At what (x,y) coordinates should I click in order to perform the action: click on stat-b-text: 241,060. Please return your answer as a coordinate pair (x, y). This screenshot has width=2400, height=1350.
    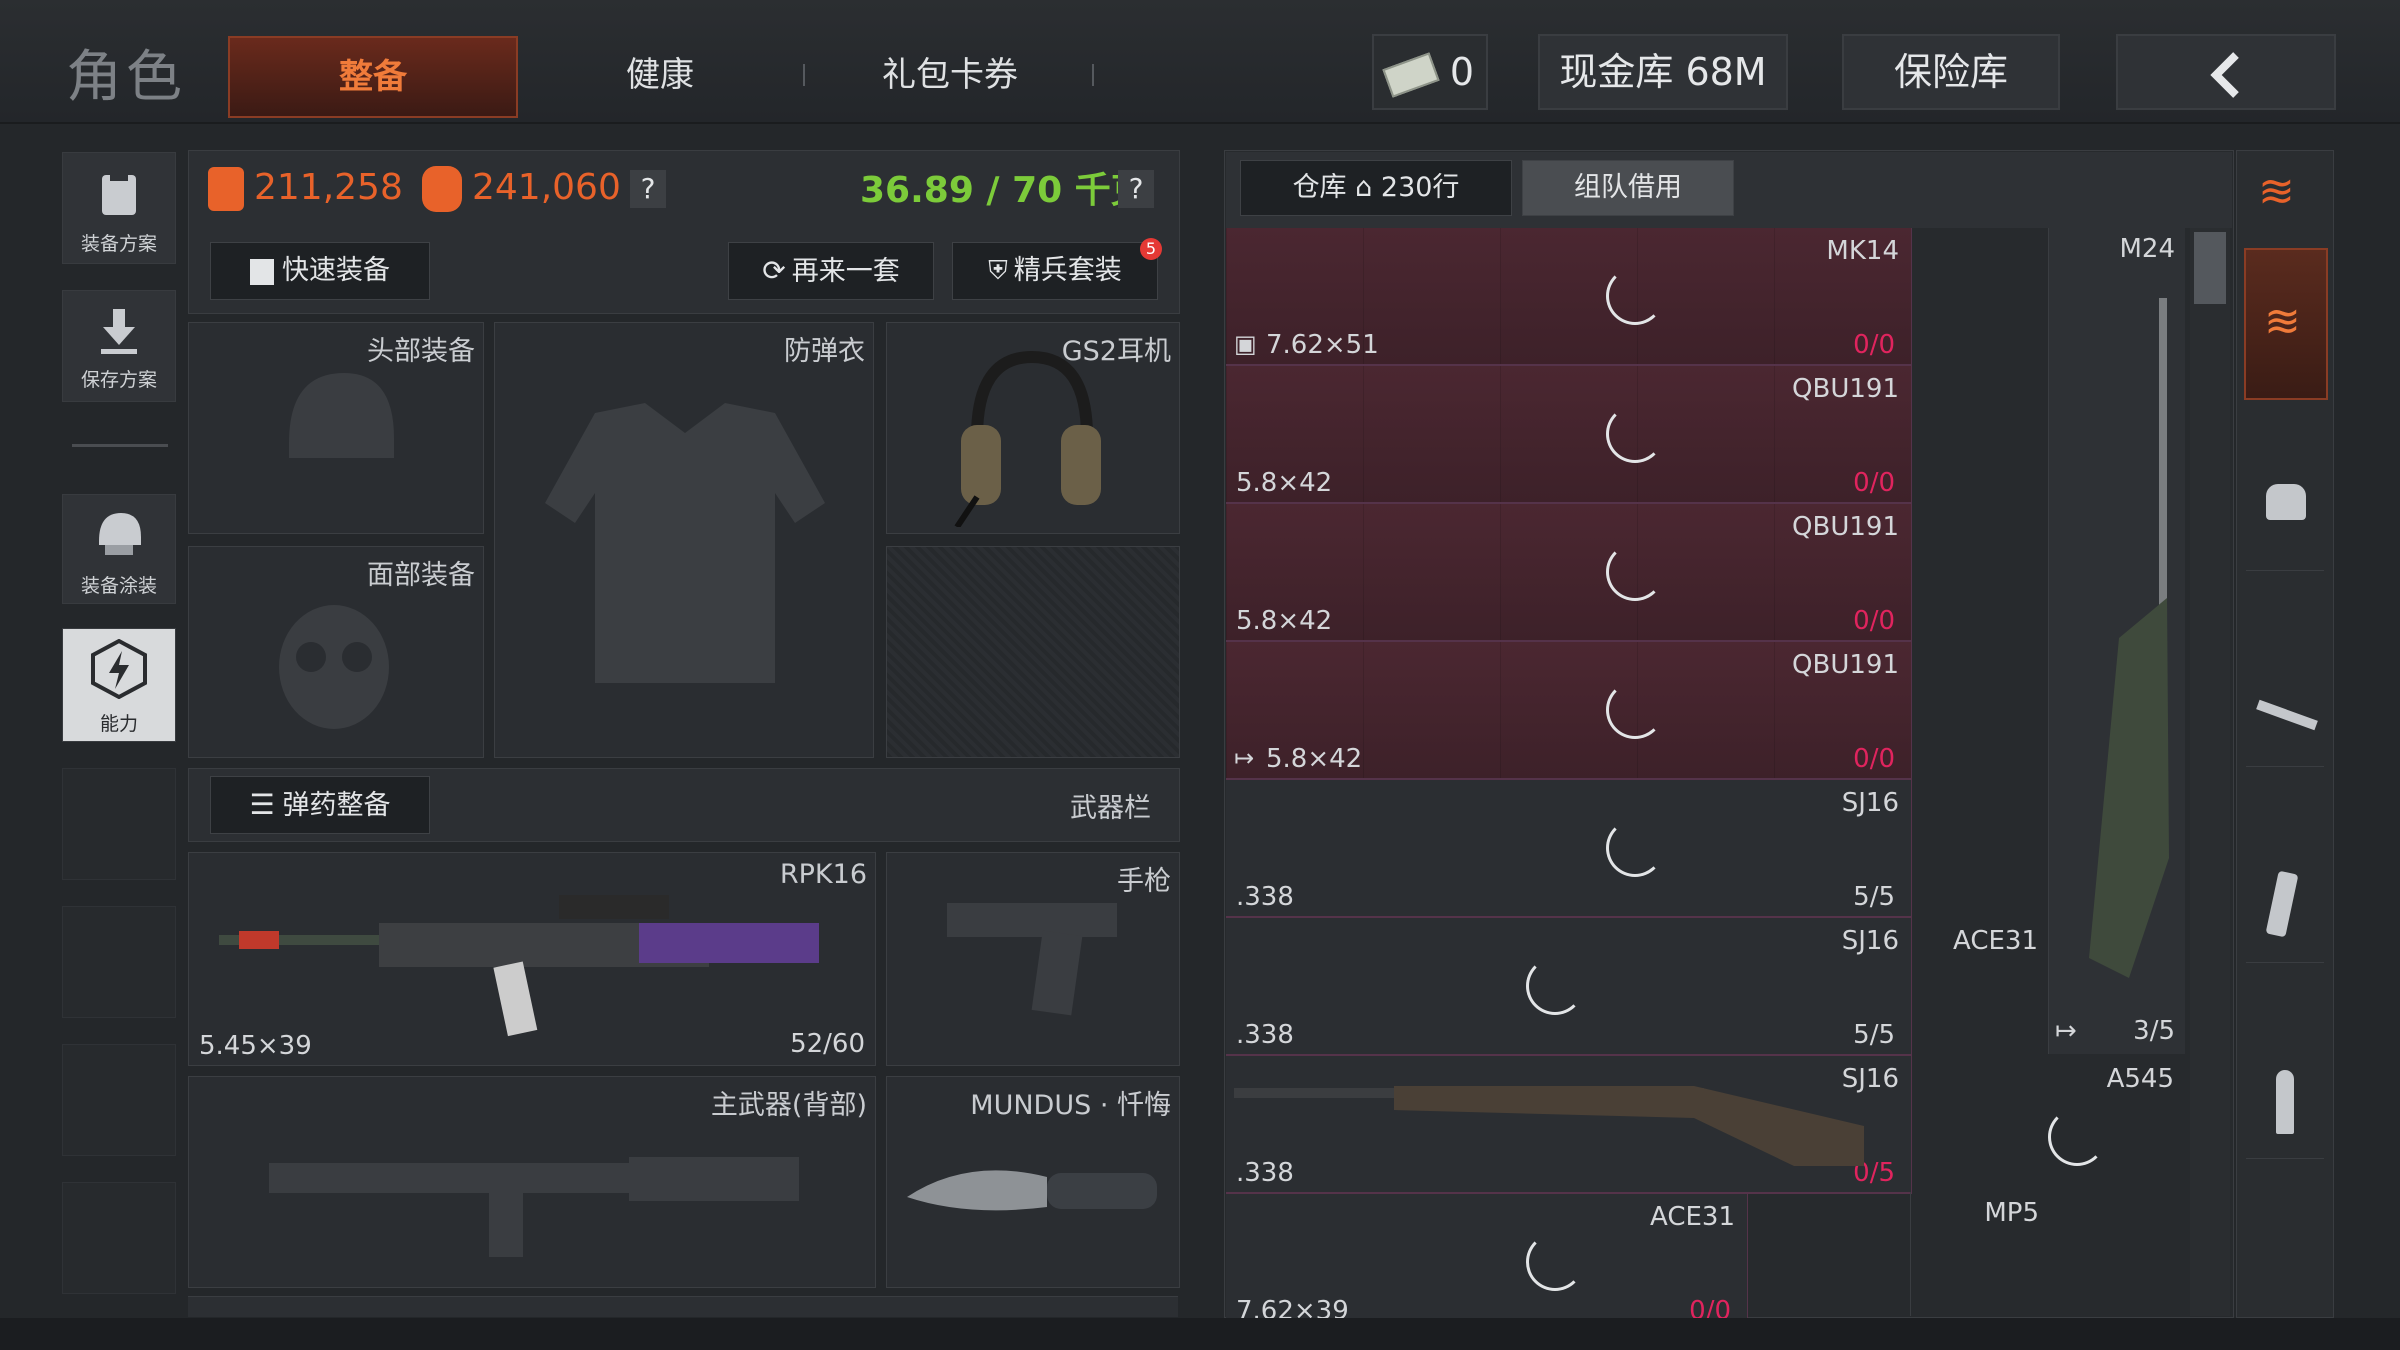
    Looking at the image, I should click on (546, 187).